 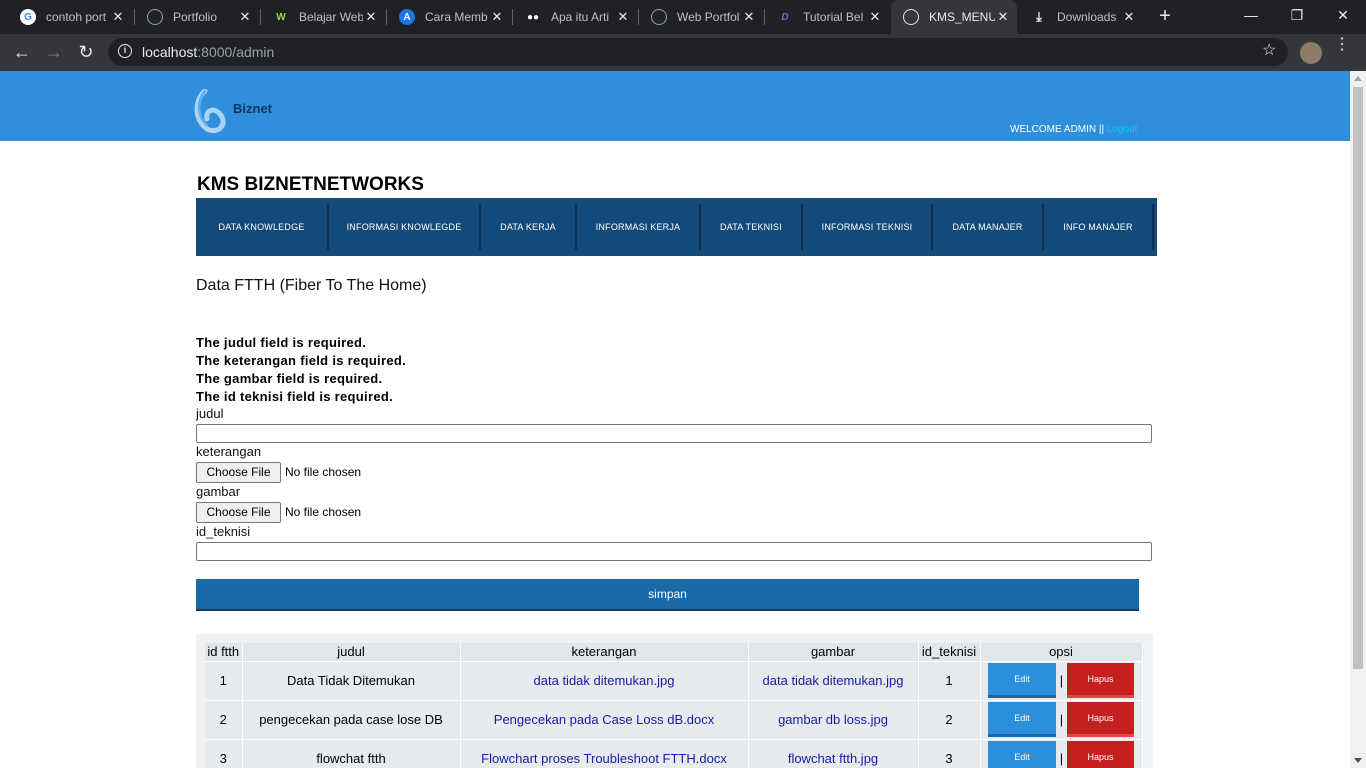 I want to click on scrollbar-thumb, so click(x=1358, y=378).